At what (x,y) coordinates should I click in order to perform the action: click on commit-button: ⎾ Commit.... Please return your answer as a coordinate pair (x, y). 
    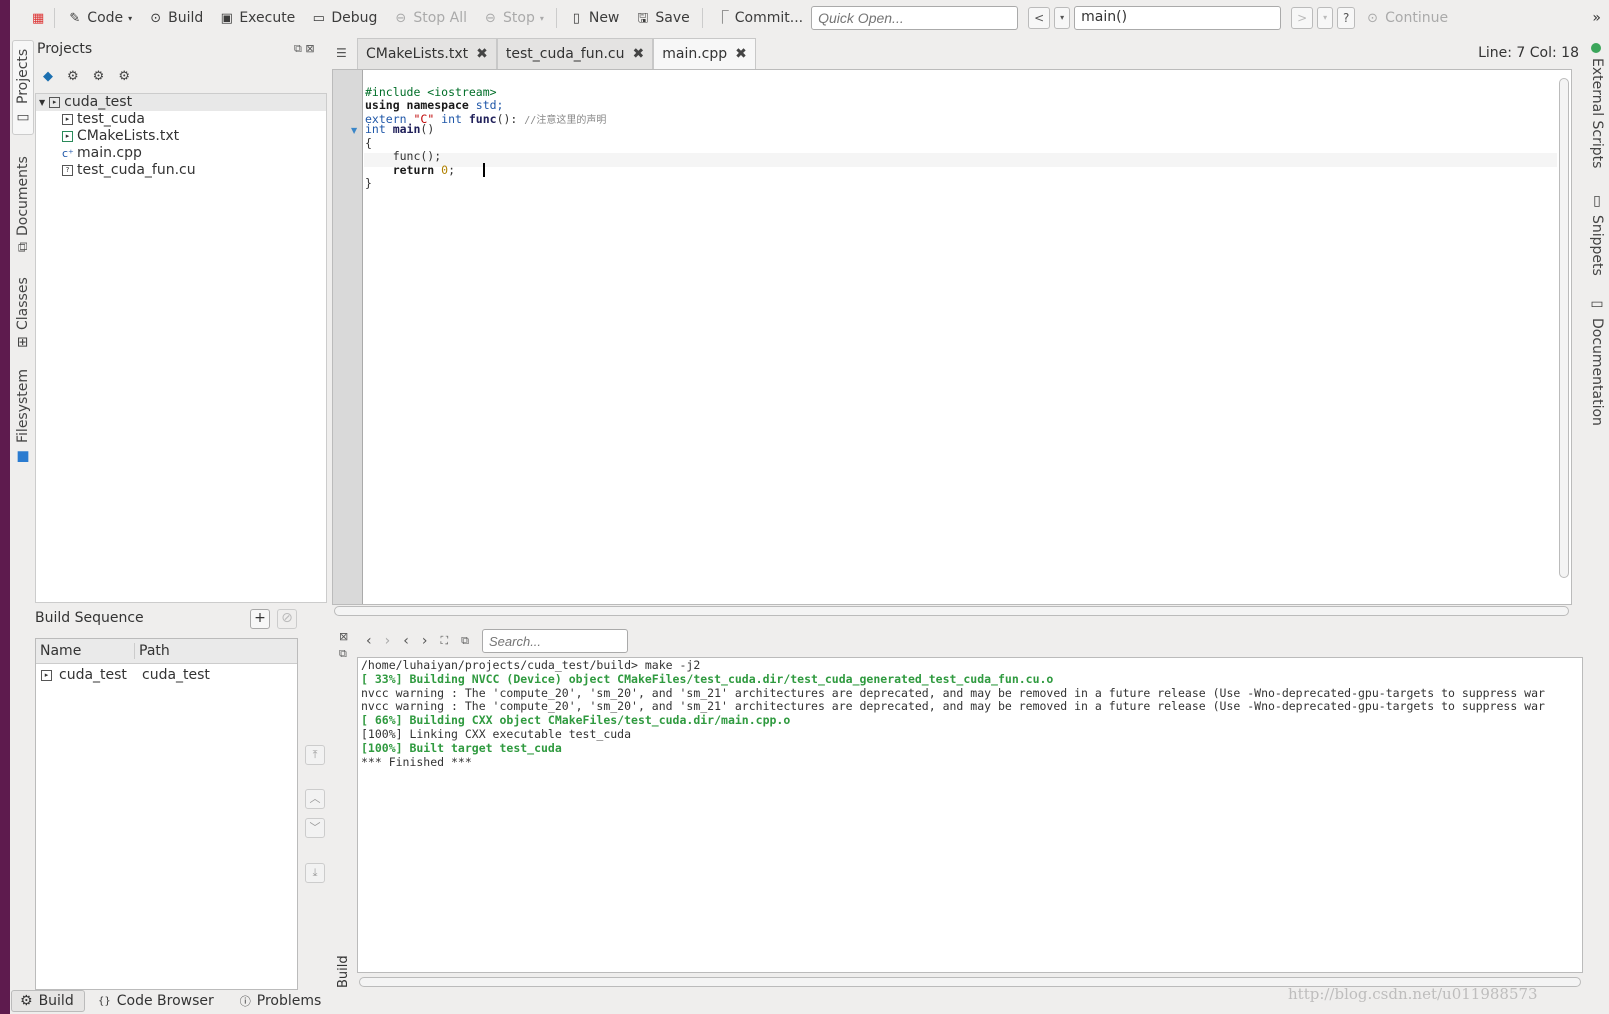
    Looking at the image, I should click on (759, 18).